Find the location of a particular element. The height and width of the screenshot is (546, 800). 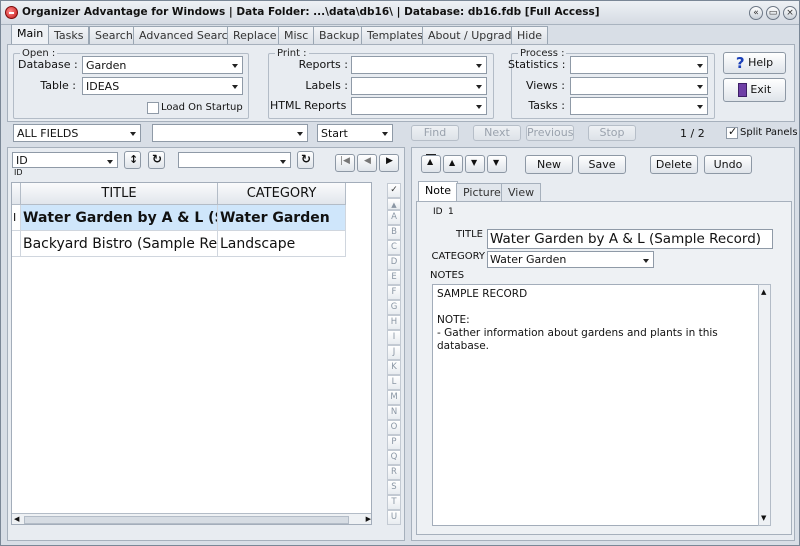

grid-horizontal-scrollbar: ◀ ▶ is located at coordinates (191, 518).